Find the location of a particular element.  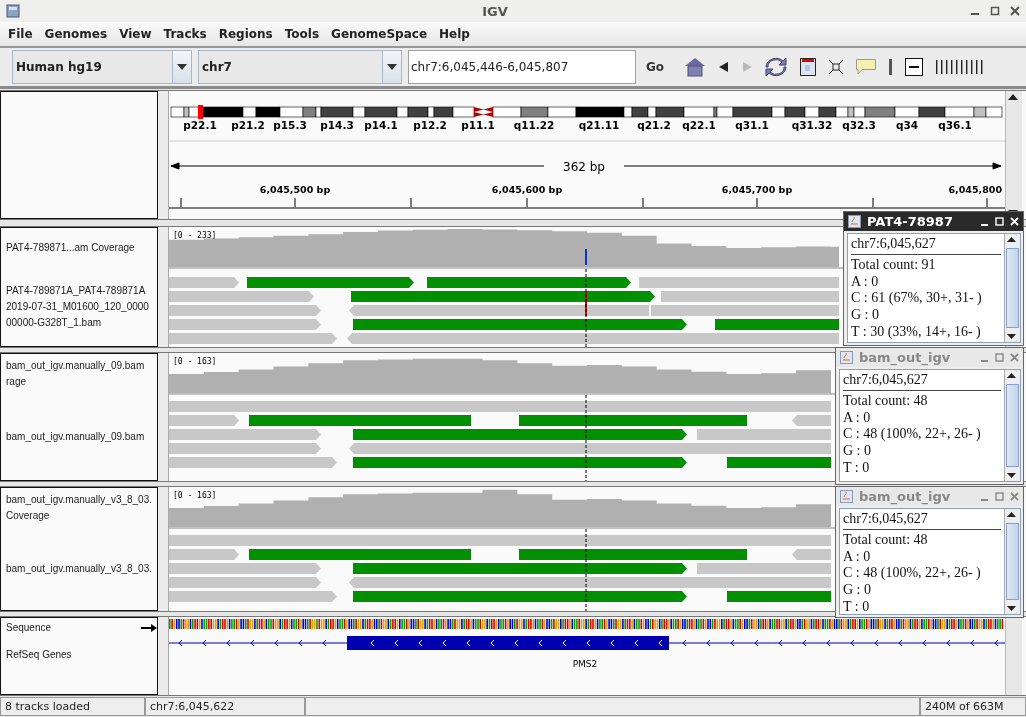

menu-item: Tracks is located at coordinates (185, 34).